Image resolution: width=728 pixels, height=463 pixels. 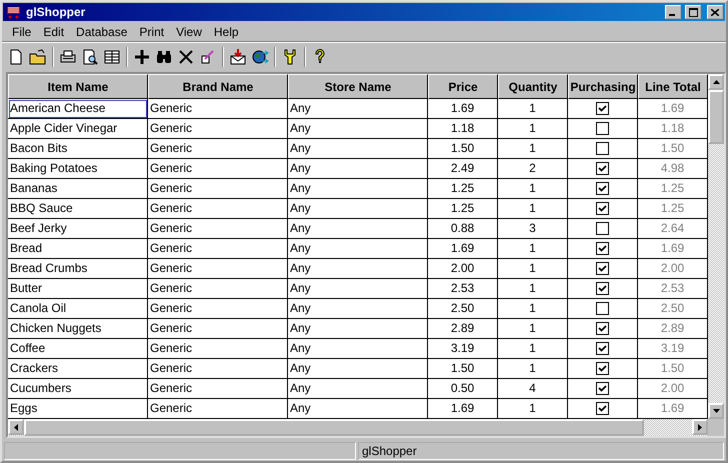 I want to click on table-cell: Bananas, so click(x=78, y=189).